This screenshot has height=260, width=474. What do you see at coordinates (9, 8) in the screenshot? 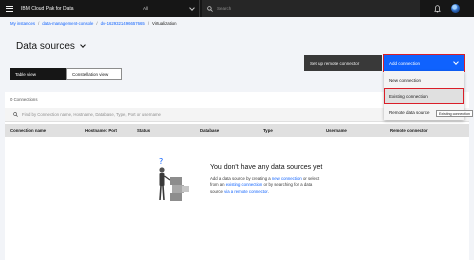
I see `hamburger-menu-icon` at bounding box center [9, 8].